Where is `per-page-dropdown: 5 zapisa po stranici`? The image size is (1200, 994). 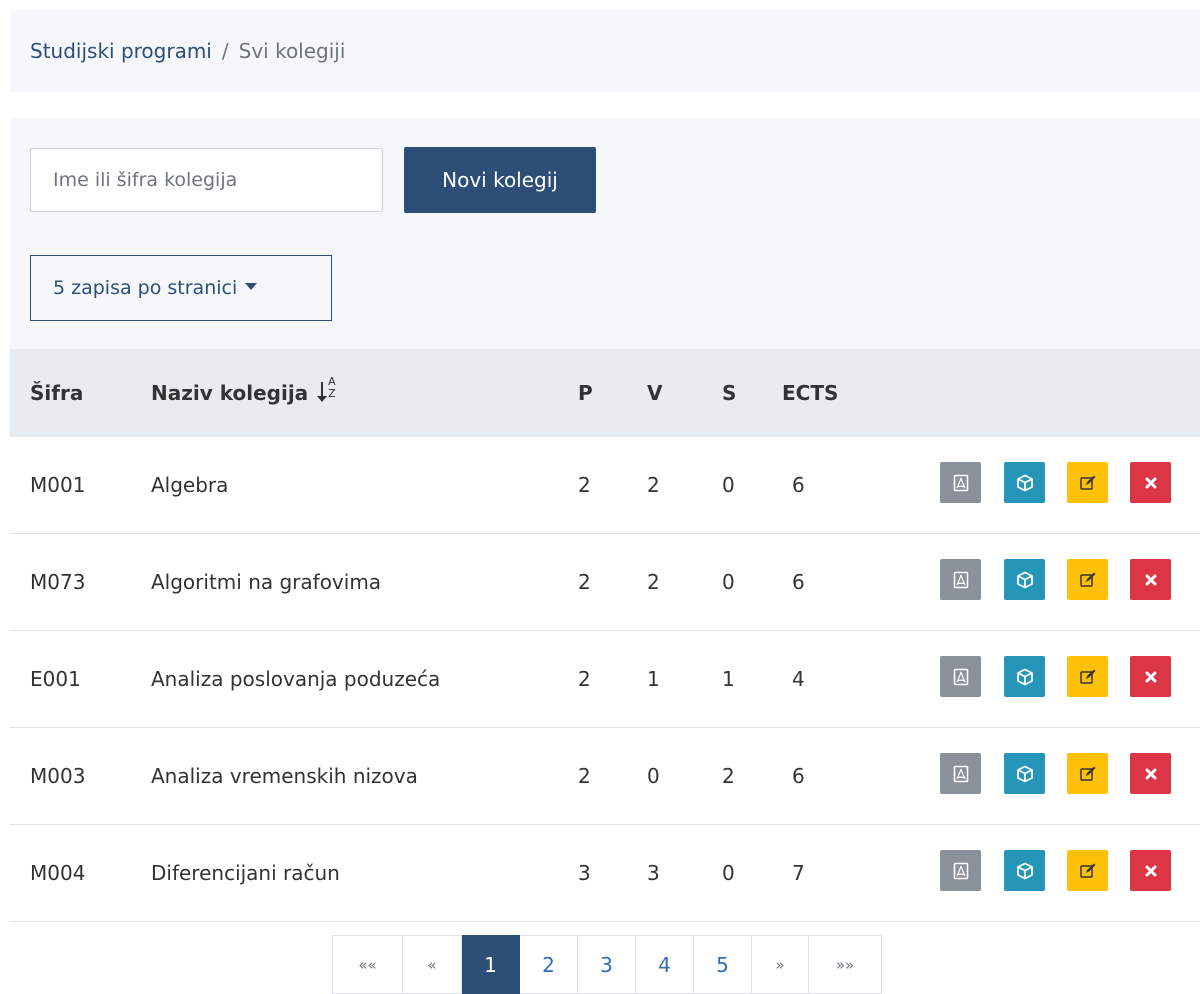 per-page-dropdown: 5 zapisa po stranici is located at coordinates (181, 288).